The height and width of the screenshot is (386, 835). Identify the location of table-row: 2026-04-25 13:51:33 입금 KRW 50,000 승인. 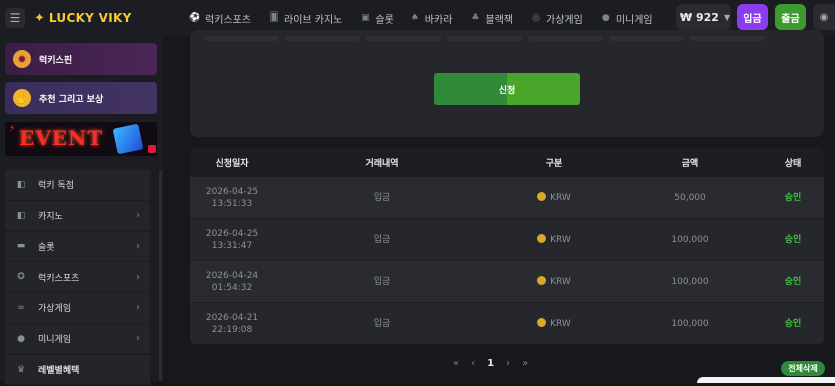
(507, 197).